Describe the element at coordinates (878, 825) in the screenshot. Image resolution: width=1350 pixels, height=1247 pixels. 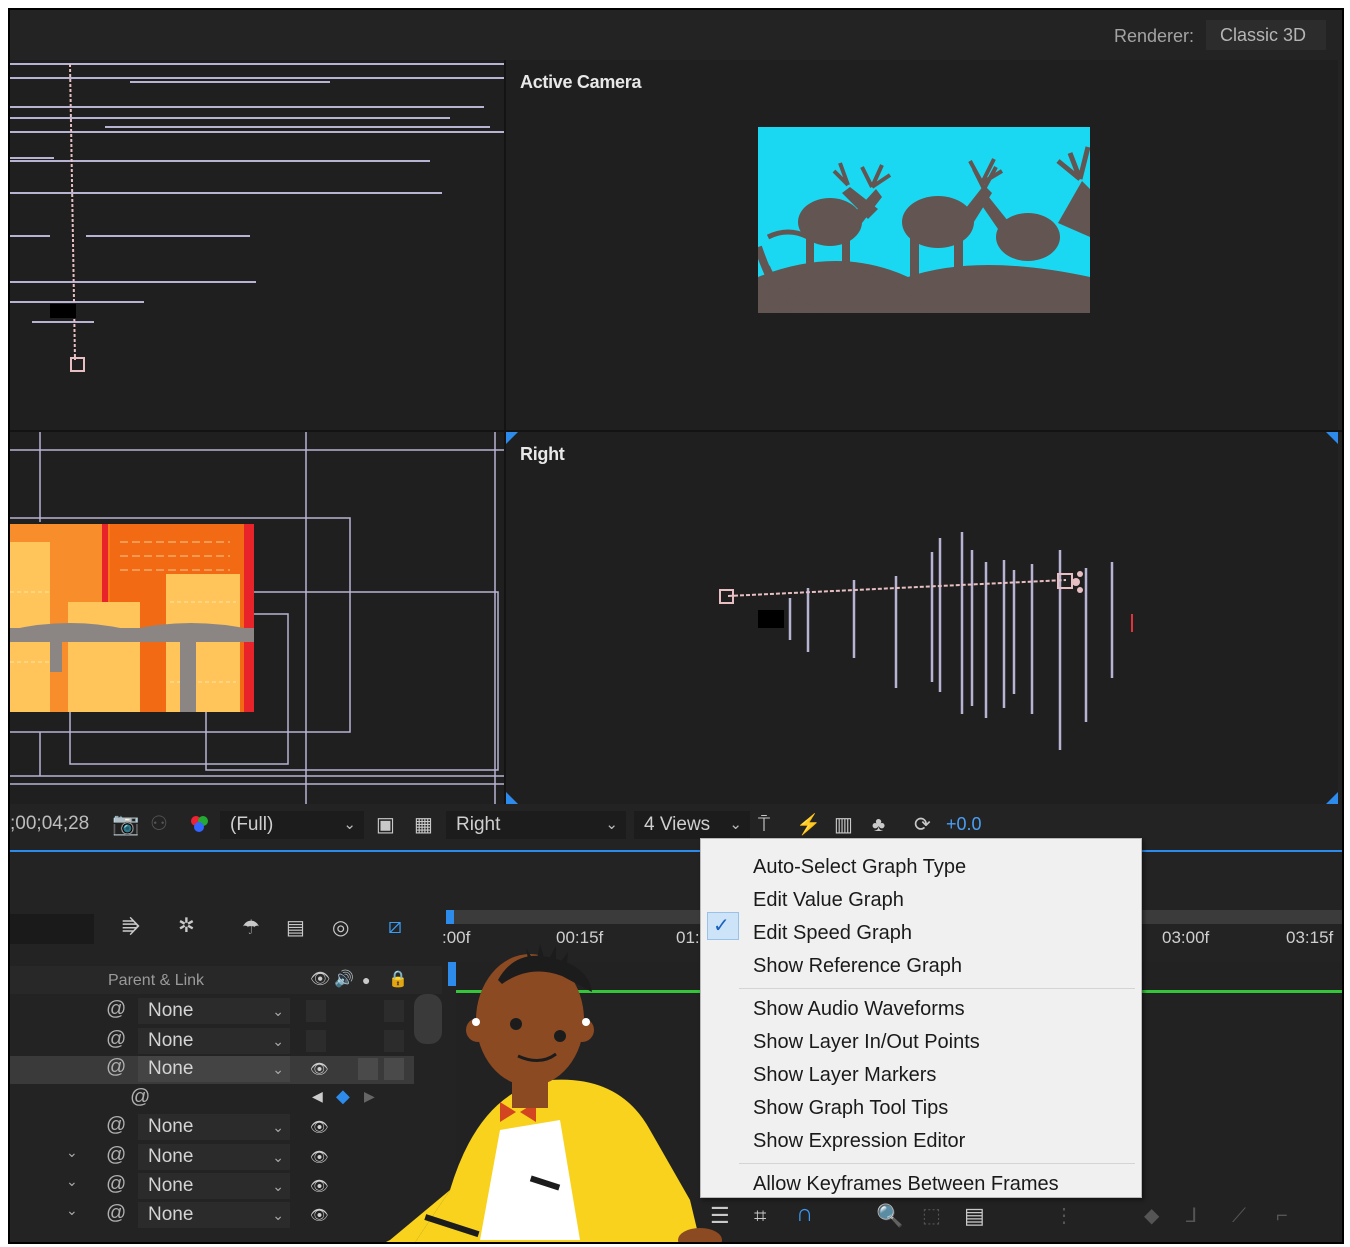
I see `flowchart-icon: ♣` at that location.